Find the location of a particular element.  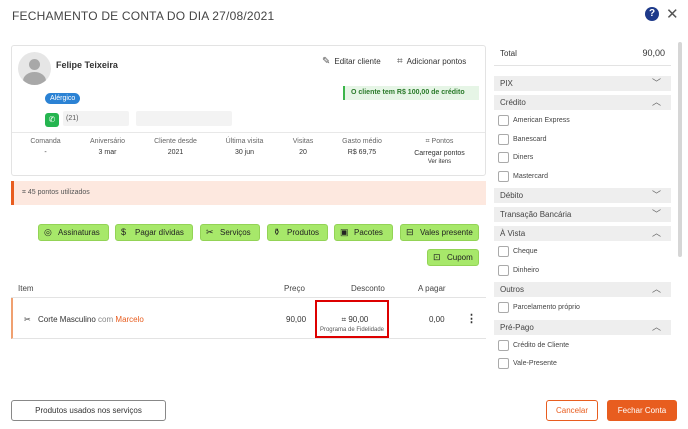

edit-user-icon: ✎ is located at coordinates (326, 61).